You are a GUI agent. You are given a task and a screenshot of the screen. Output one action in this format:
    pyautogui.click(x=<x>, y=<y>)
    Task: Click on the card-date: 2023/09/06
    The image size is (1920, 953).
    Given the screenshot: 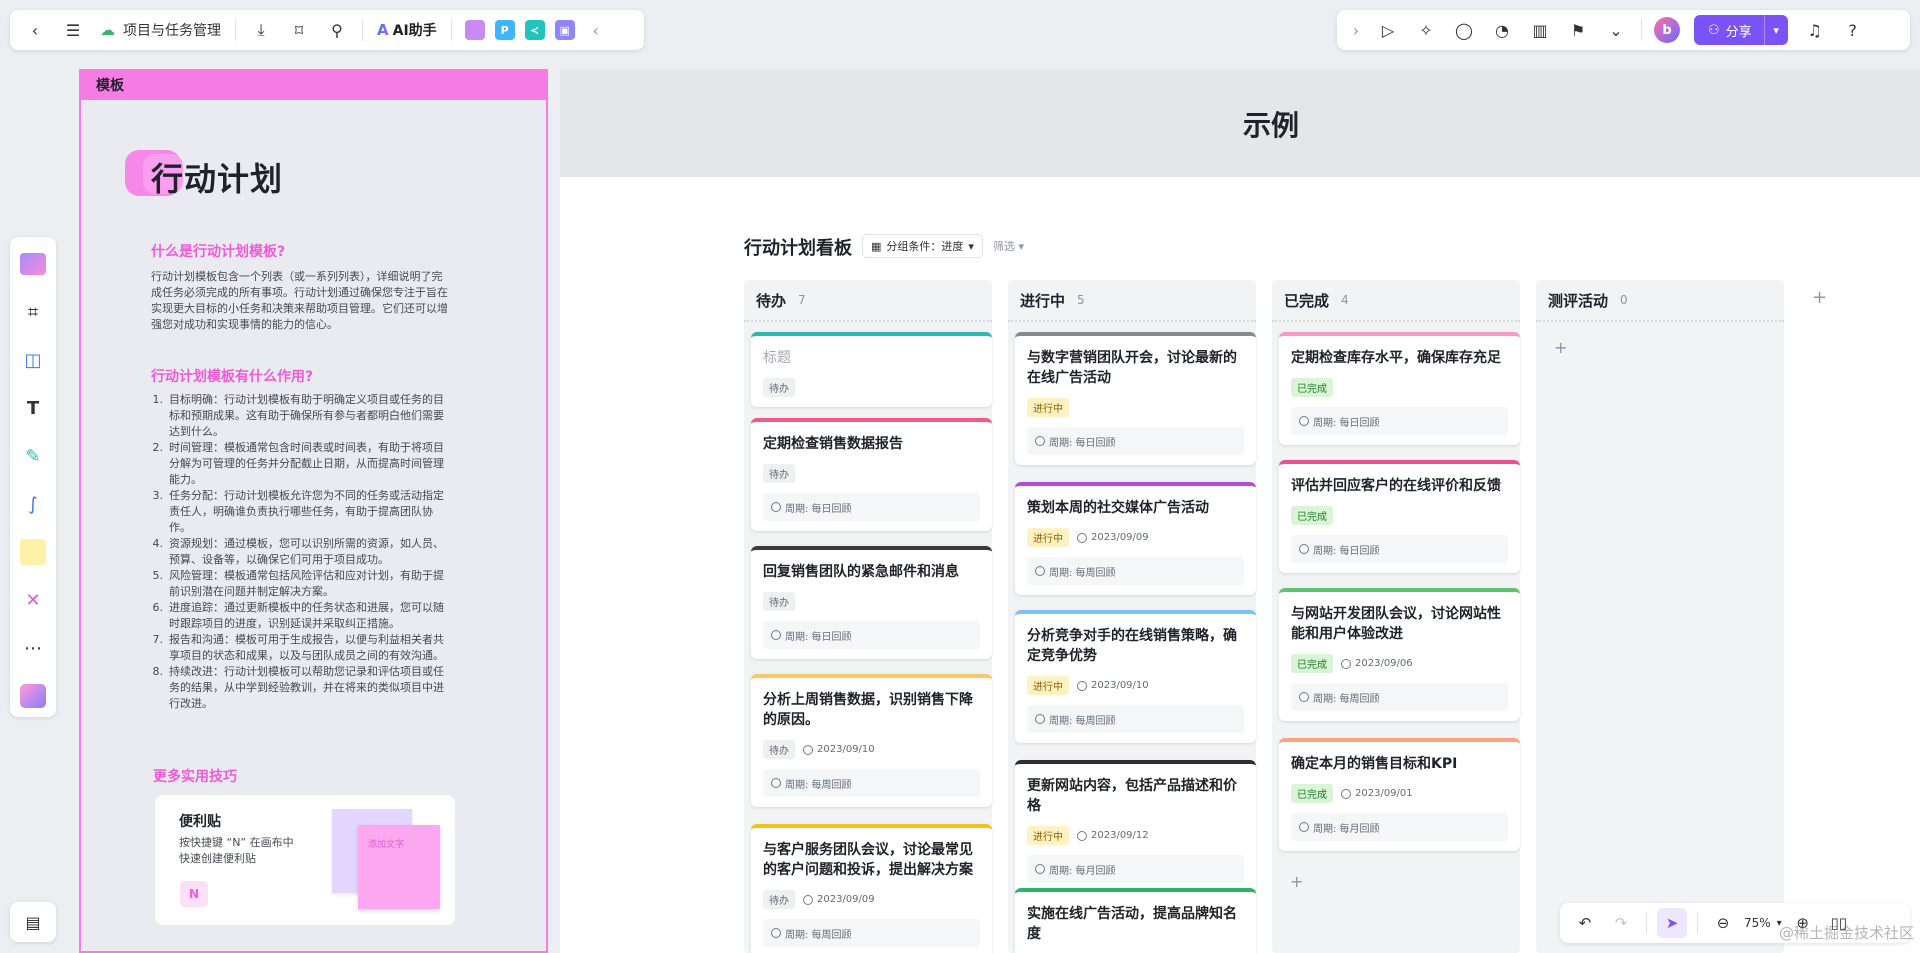 What is the action you would take?
    pyautogui.click(x=1377, y=663)
    